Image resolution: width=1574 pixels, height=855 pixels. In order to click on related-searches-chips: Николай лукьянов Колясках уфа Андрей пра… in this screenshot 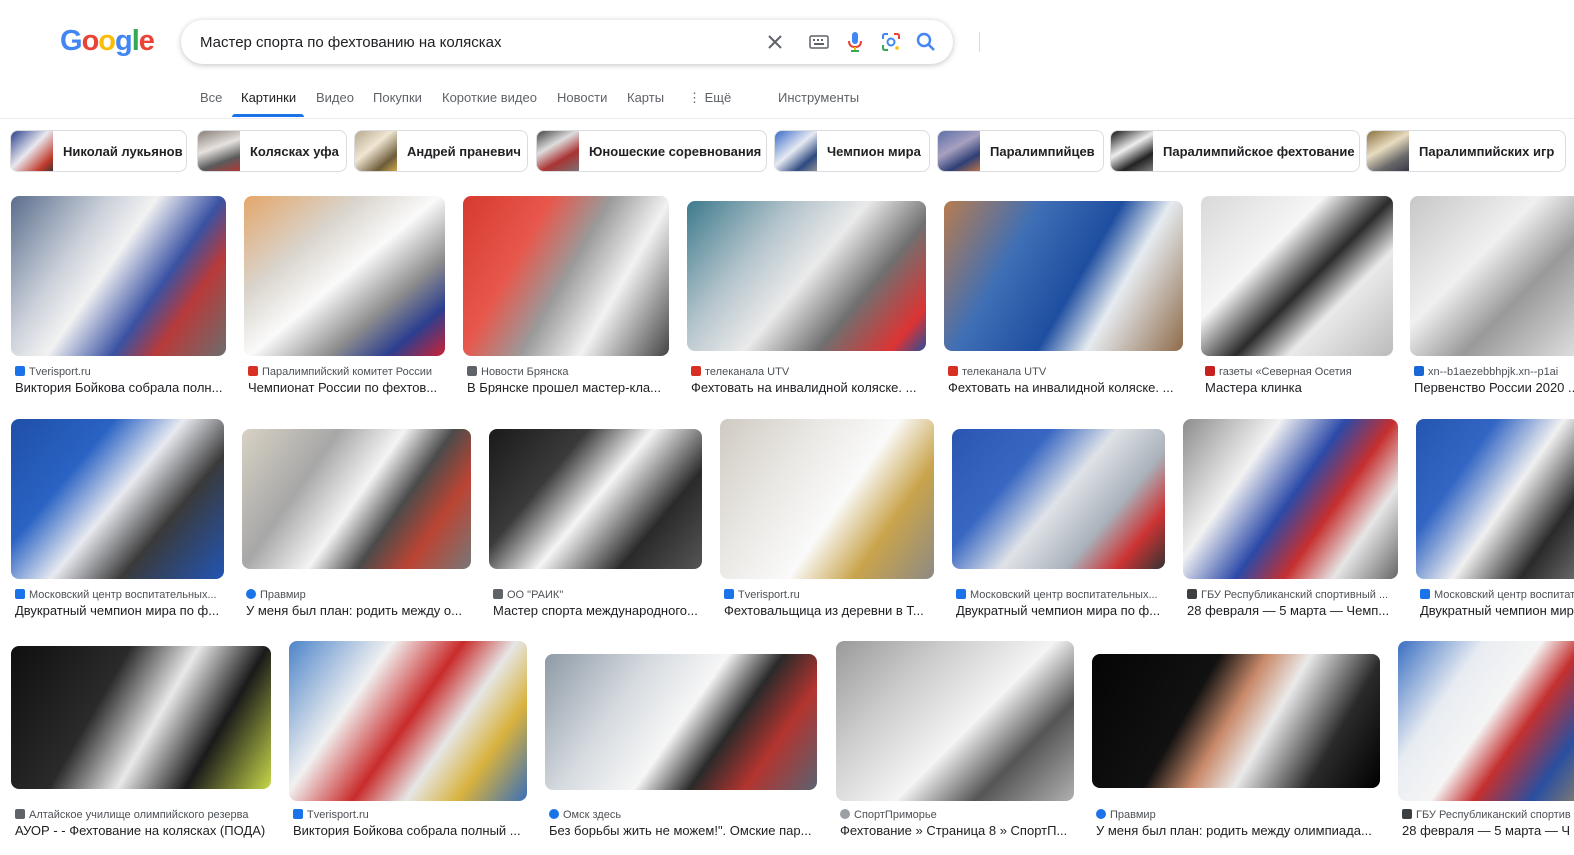, I will do `click(787, 152)`.